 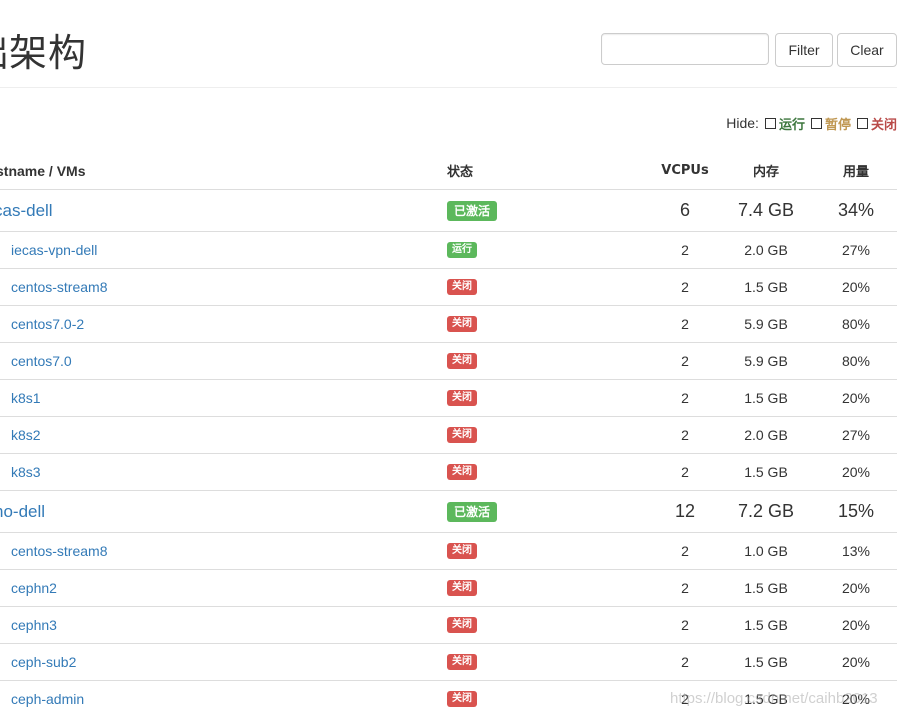 I want to click on vm-usage: 13%, so click(x=856, y=551).